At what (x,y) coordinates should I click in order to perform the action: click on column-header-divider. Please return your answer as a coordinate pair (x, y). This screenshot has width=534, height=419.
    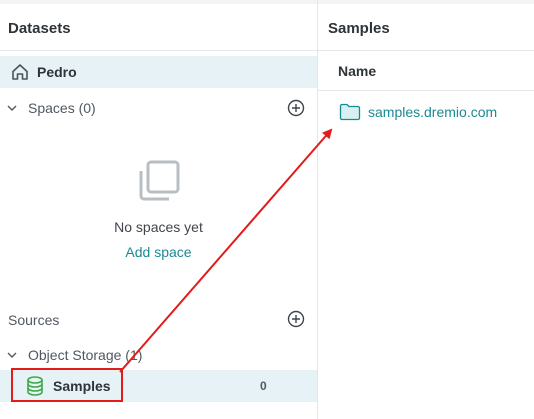
    Looking at the image, I should click on (426, 90).